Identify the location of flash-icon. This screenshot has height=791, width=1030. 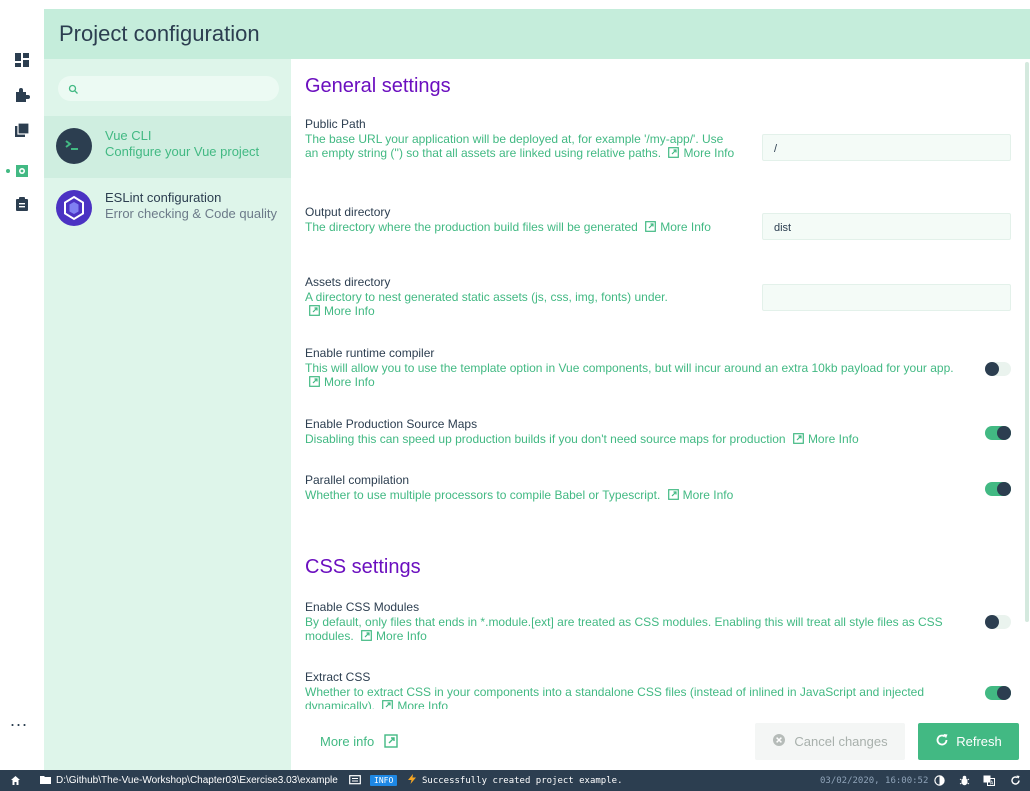
(412, 780).